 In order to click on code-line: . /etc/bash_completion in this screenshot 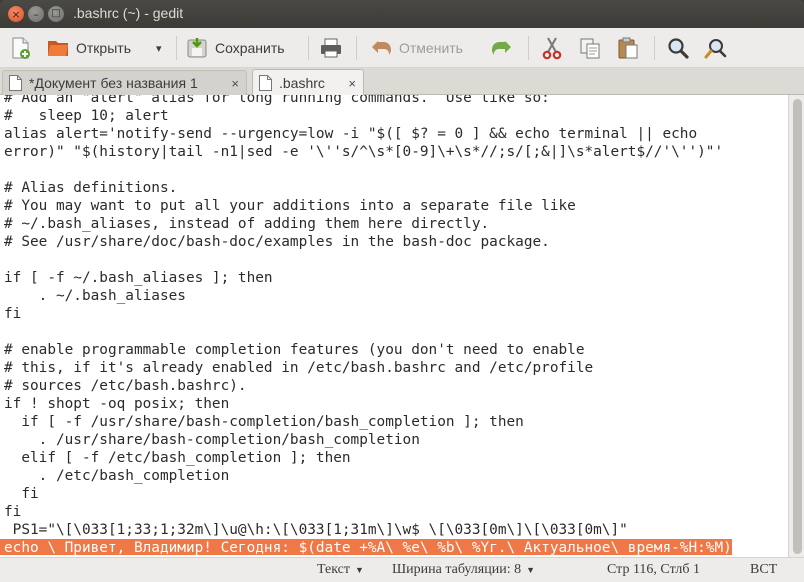, I will do `click(117, 476)`.